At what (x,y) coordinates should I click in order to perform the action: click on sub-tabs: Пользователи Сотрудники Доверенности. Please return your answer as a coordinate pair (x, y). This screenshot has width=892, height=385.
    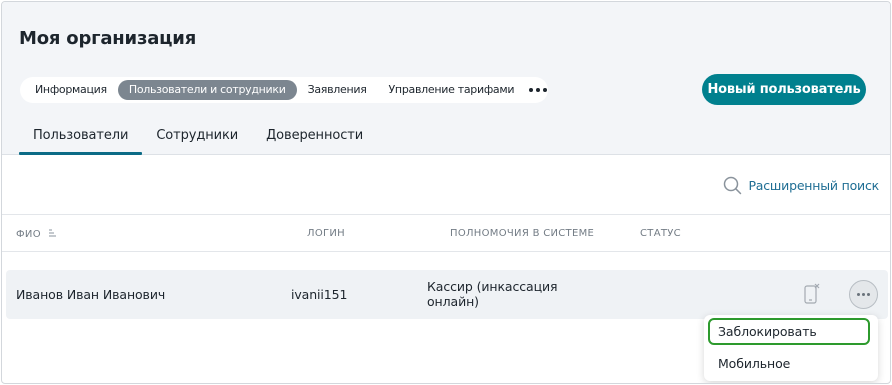
    Looking at the image, I should click on (198, 136).